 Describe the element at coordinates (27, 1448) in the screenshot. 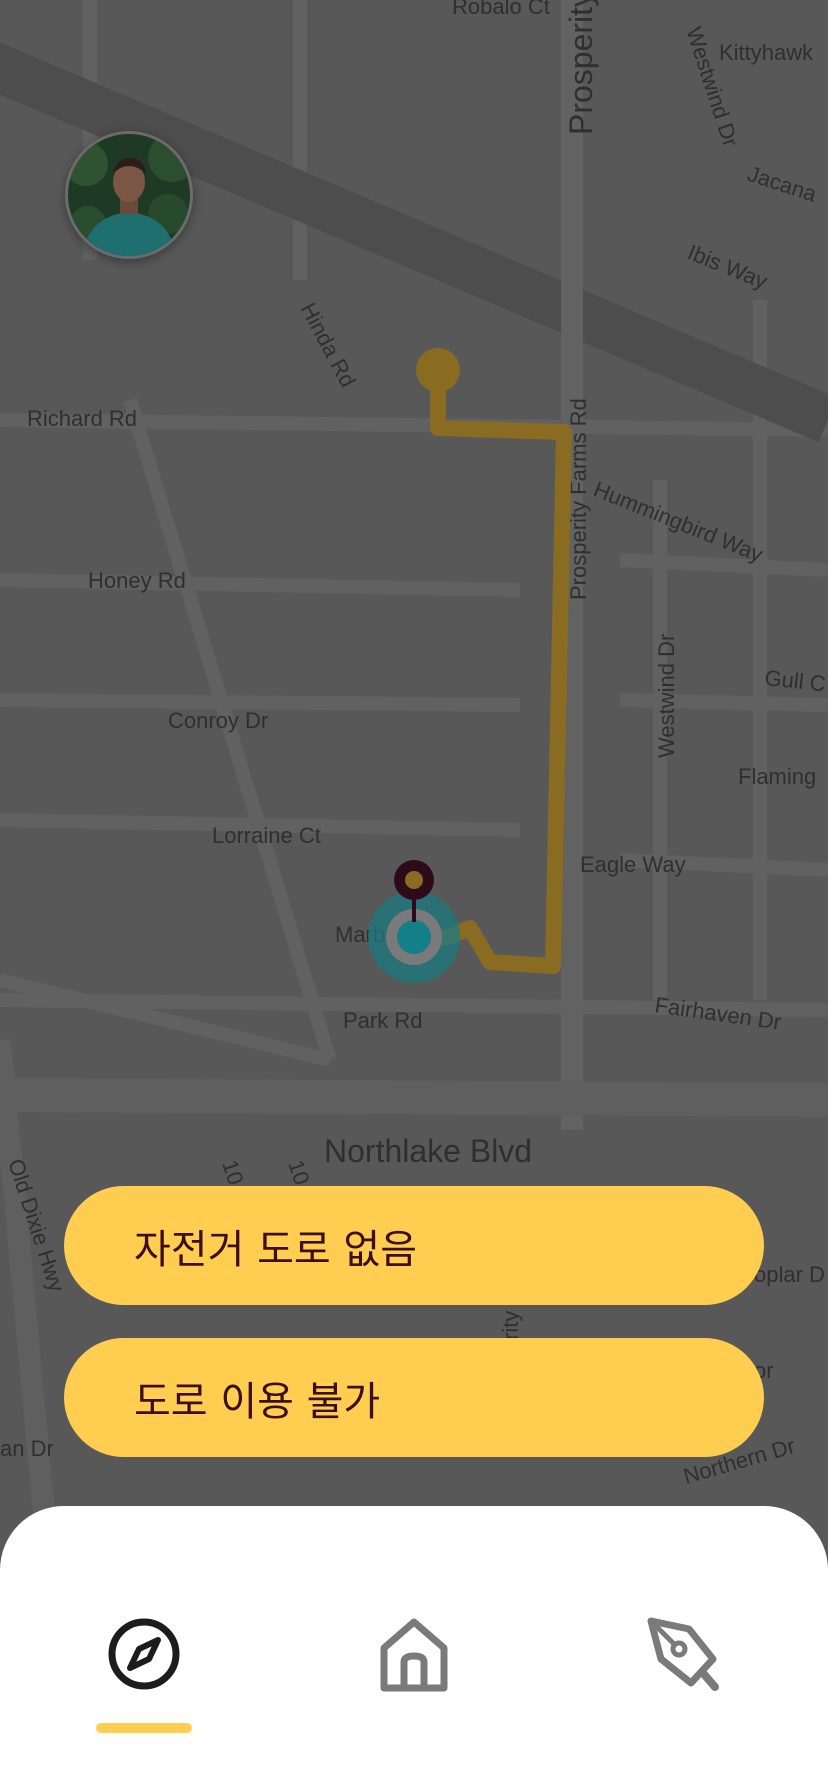

I see `street-an-dr: an Dr` at that location.